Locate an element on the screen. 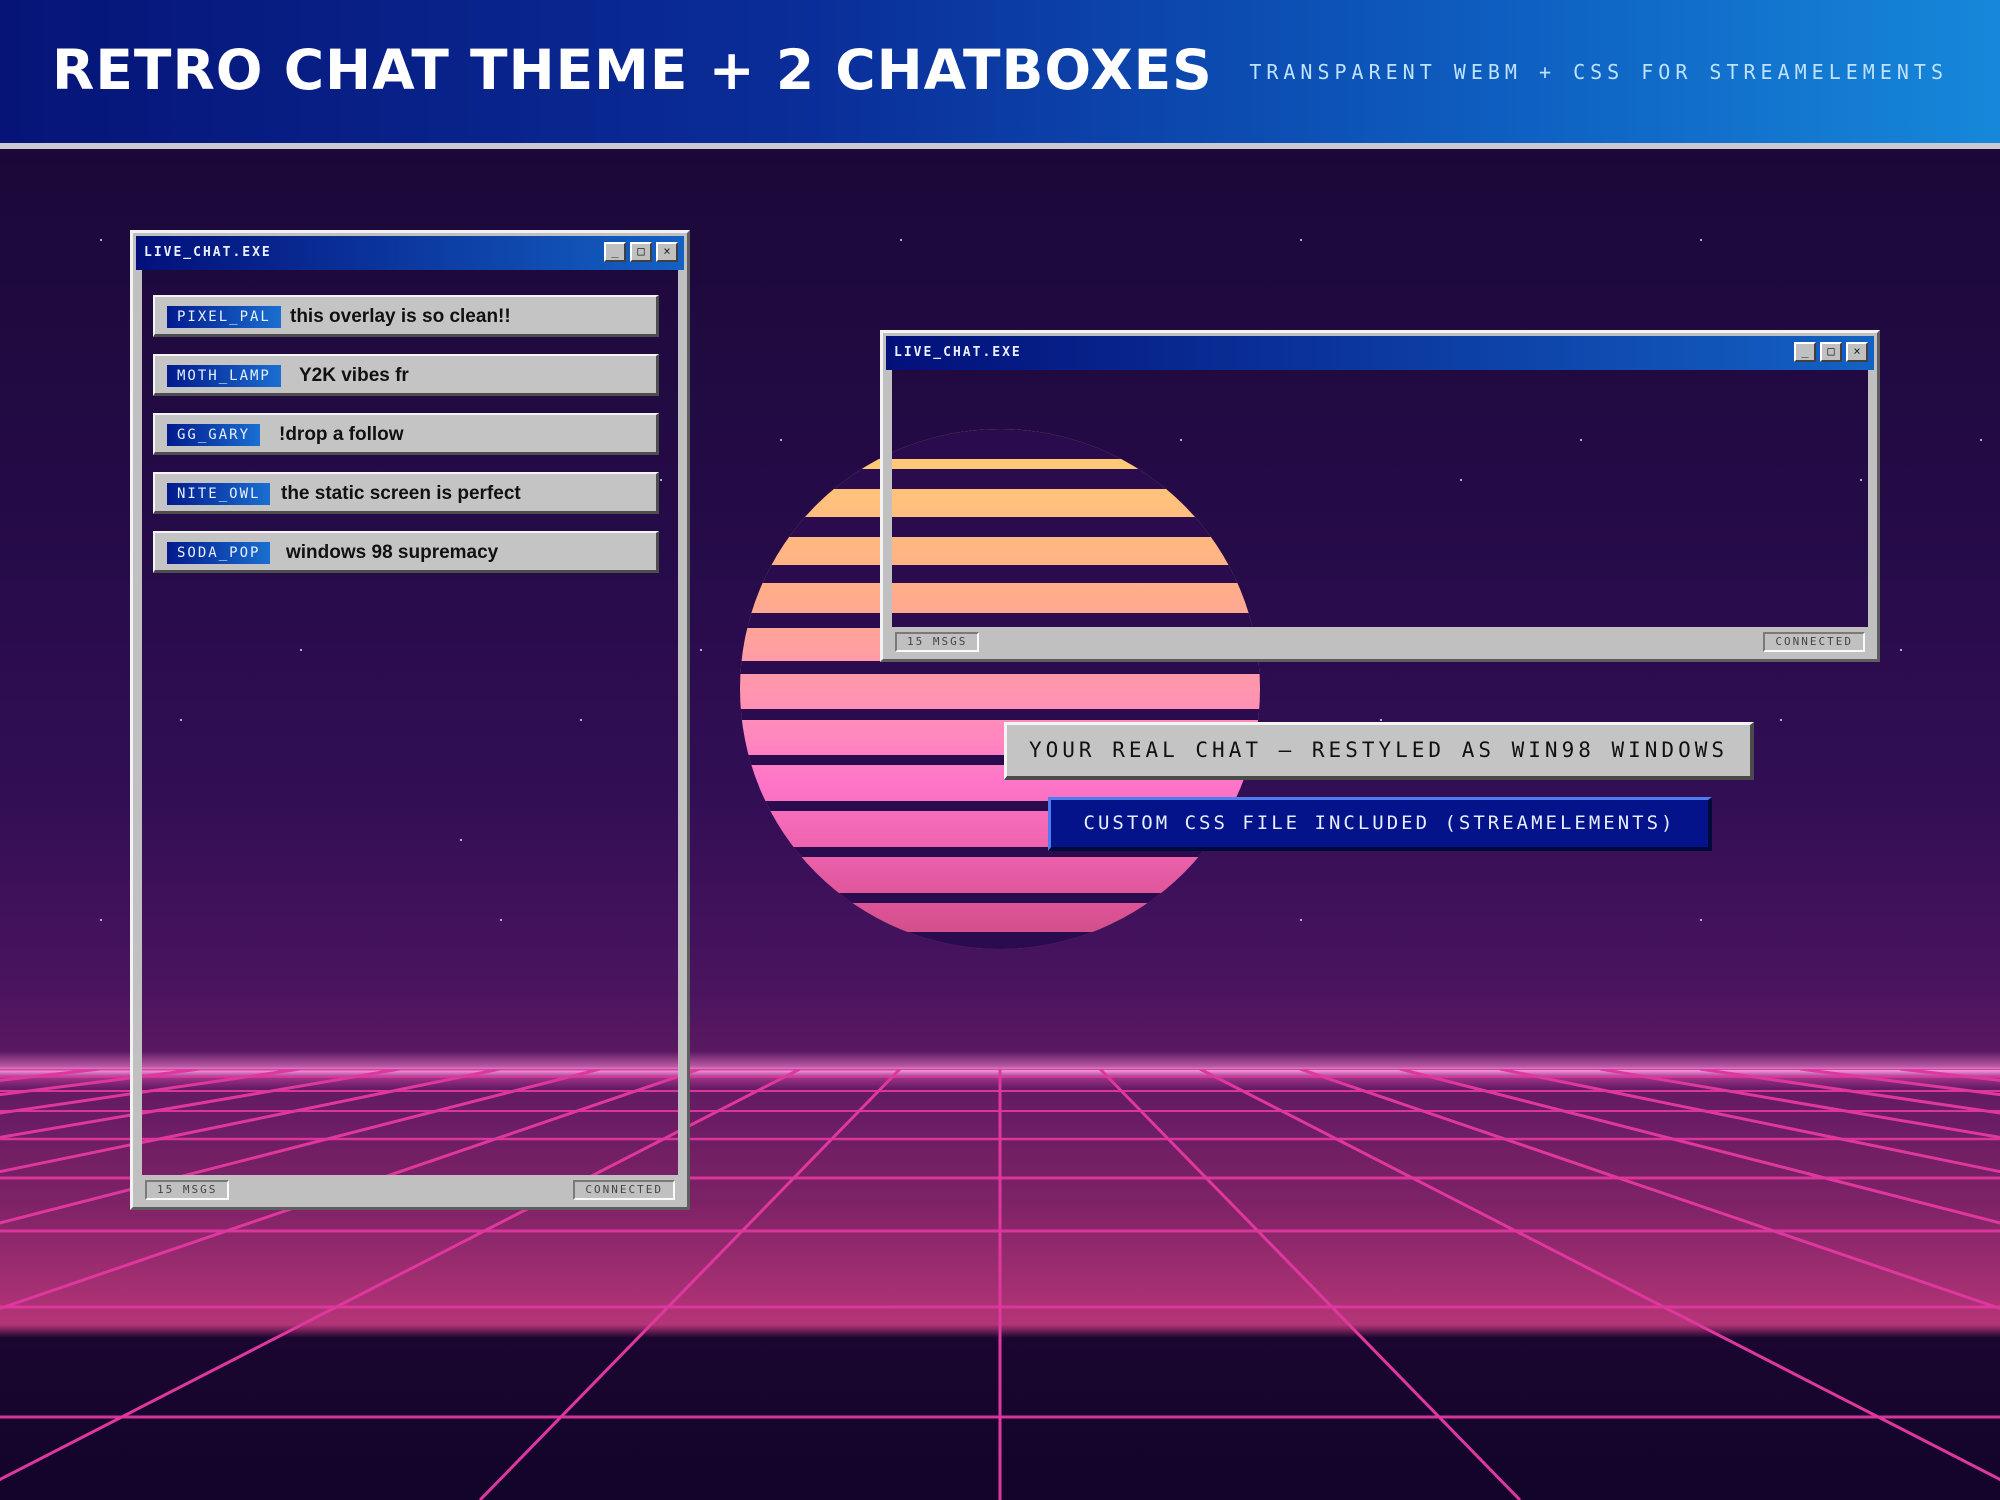  chat-username: SODA_POP is located at coordinates (219, 553).